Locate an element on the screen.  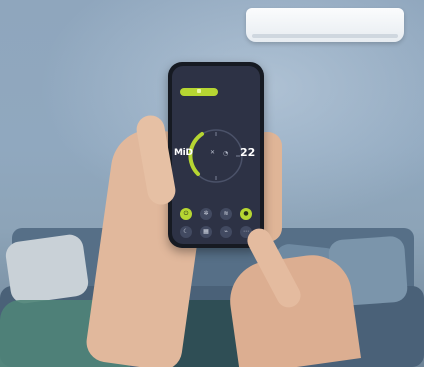
fan-speed-label: MiD is located at coordinates (183, 153).